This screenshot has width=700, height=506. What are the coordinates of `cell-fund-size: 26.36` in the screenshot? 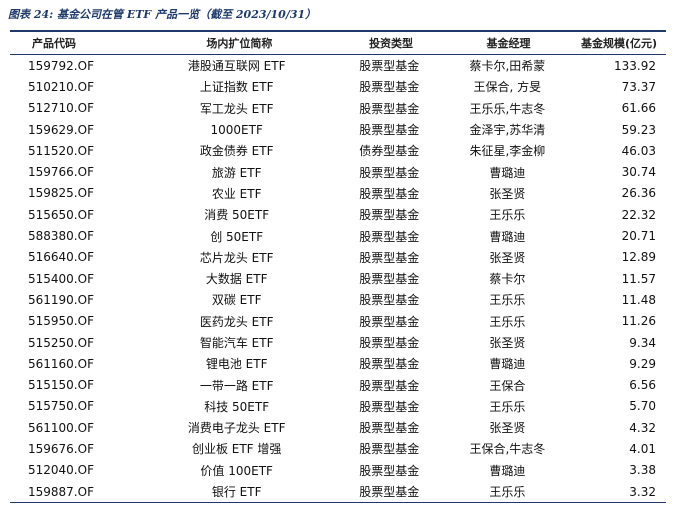 It's located at (639, 193).